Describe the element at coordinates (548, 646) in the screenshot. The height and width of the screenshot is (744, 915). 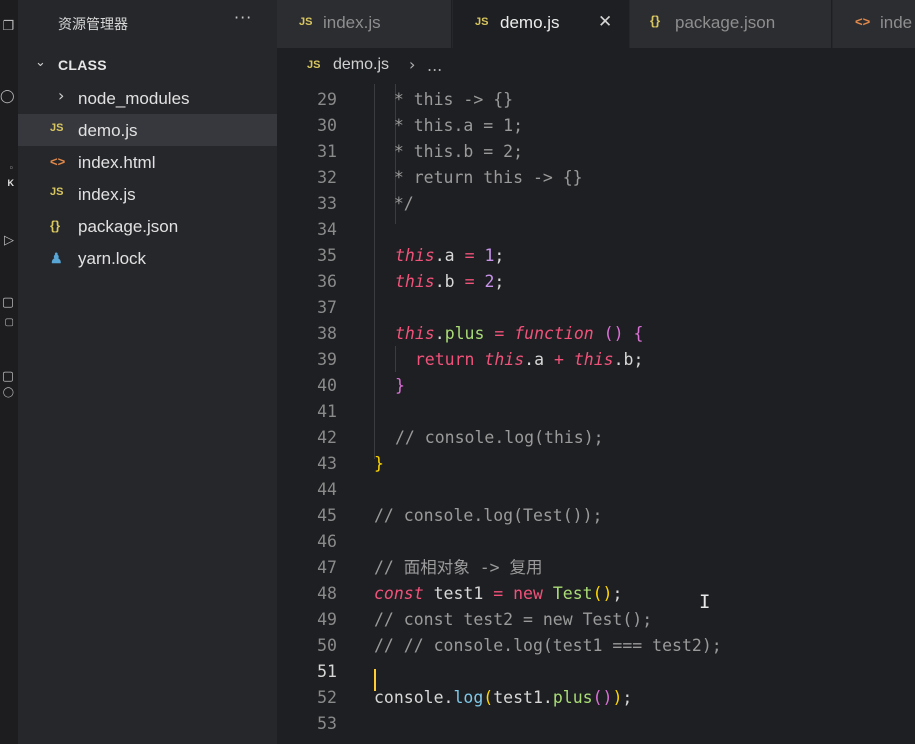
I see `code-text: // // console.log(test1 === test2);` at that location.